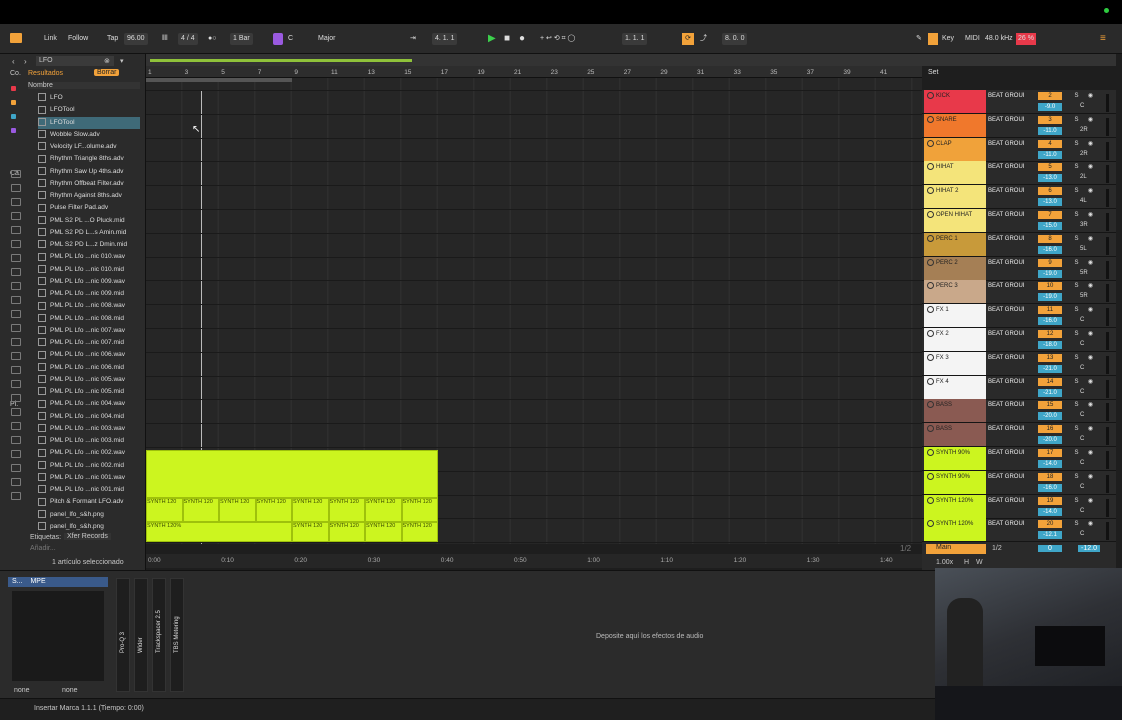  Describe the element at coordinates (278, 39) in the screenshot. I see `scale-toggle-icon` at that location.